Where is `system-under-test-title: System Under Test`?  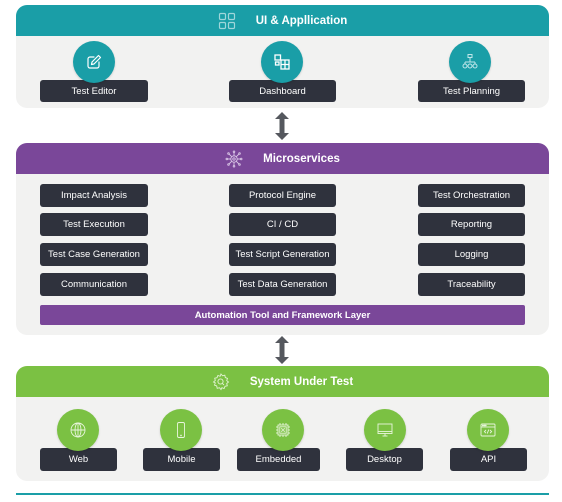
system-under-test-title: System Under Test is located at coordinates (301, 381).